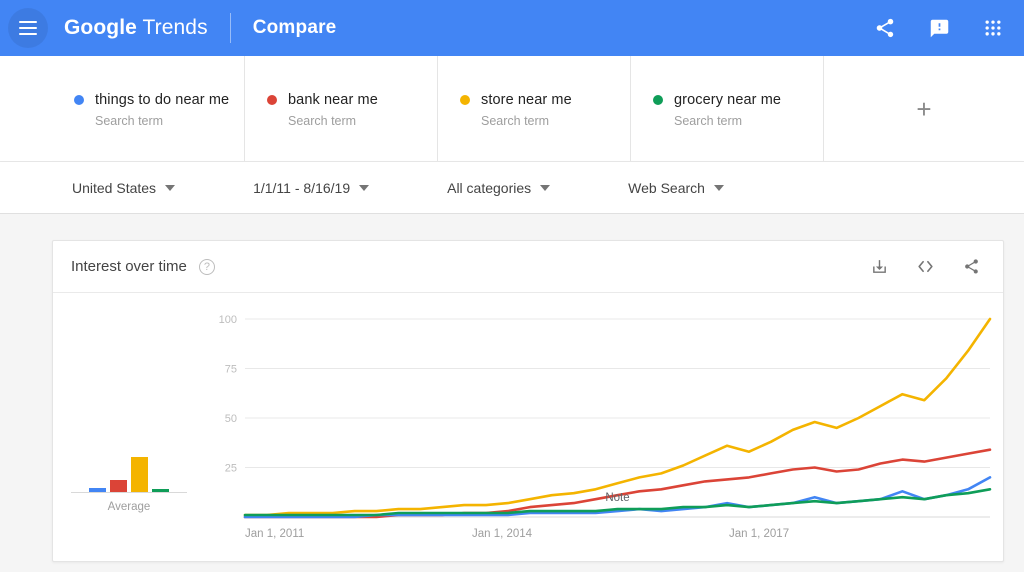 This screenshot has height=572, width=1024. Describe the element at coordinates (489, 187) in the screenshot. I see `category-filter-label: All categories` at that location.